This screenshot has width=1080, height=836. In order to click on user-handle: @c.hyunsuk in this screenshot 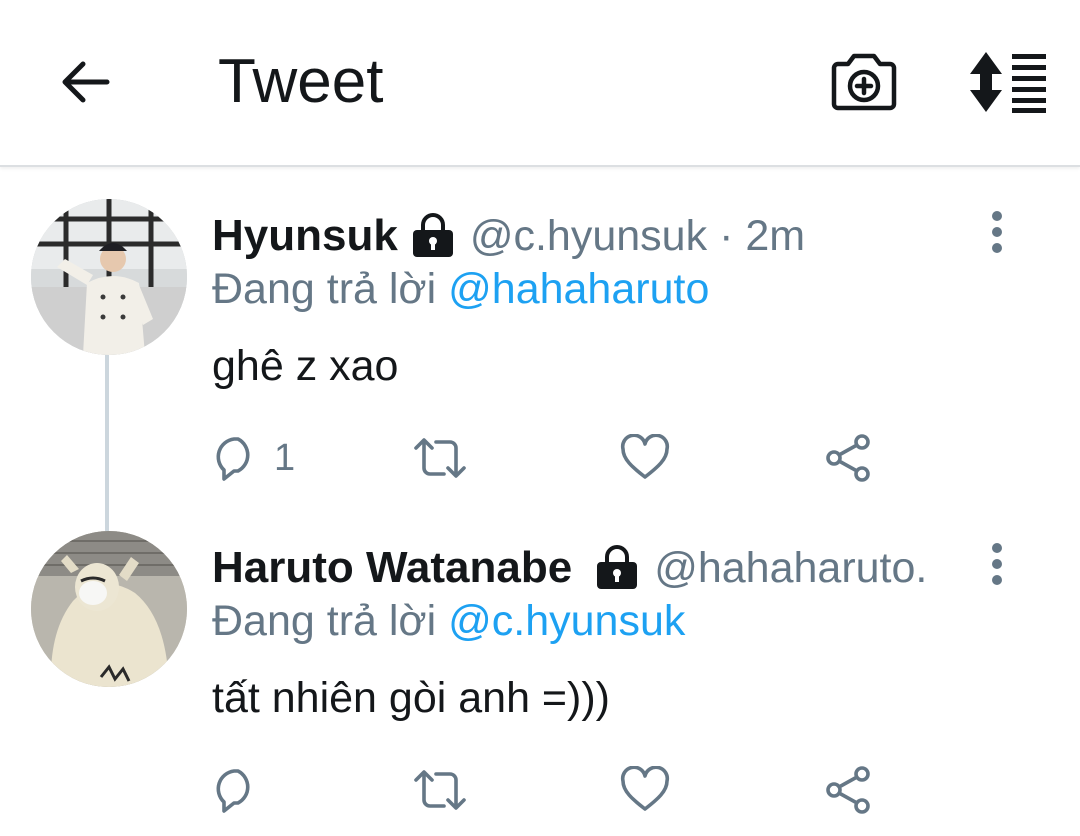, I will do `click(588, 235)`.